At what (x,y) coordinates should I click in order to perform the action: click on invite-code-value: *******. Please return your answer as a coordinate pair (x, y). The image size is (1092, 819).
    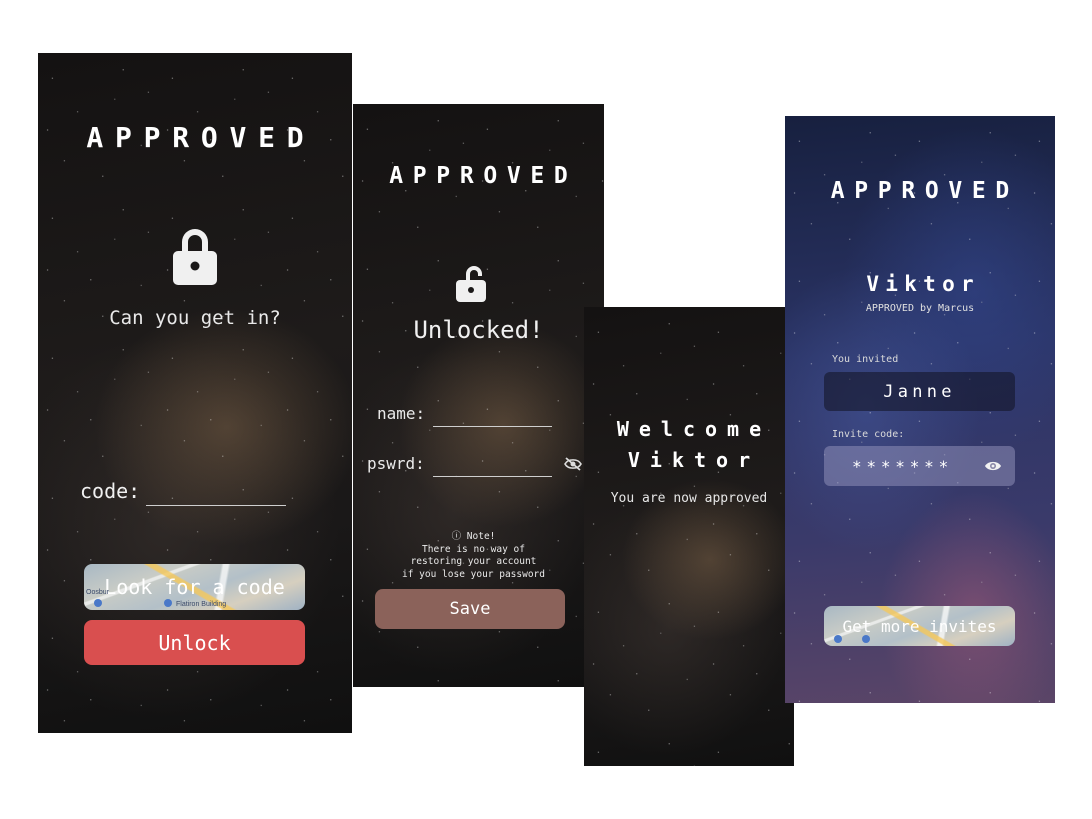
    Looking at the image, I should click on (903, 466).